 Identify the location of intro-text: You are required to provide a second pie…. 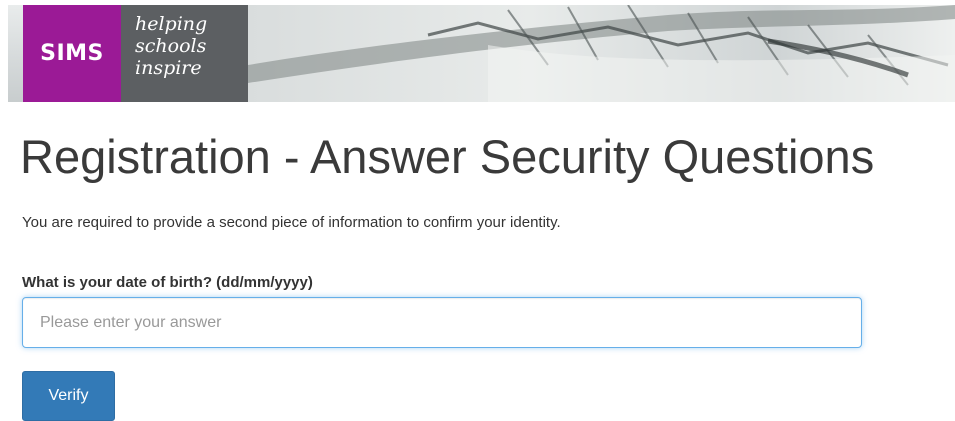
(291, 222).